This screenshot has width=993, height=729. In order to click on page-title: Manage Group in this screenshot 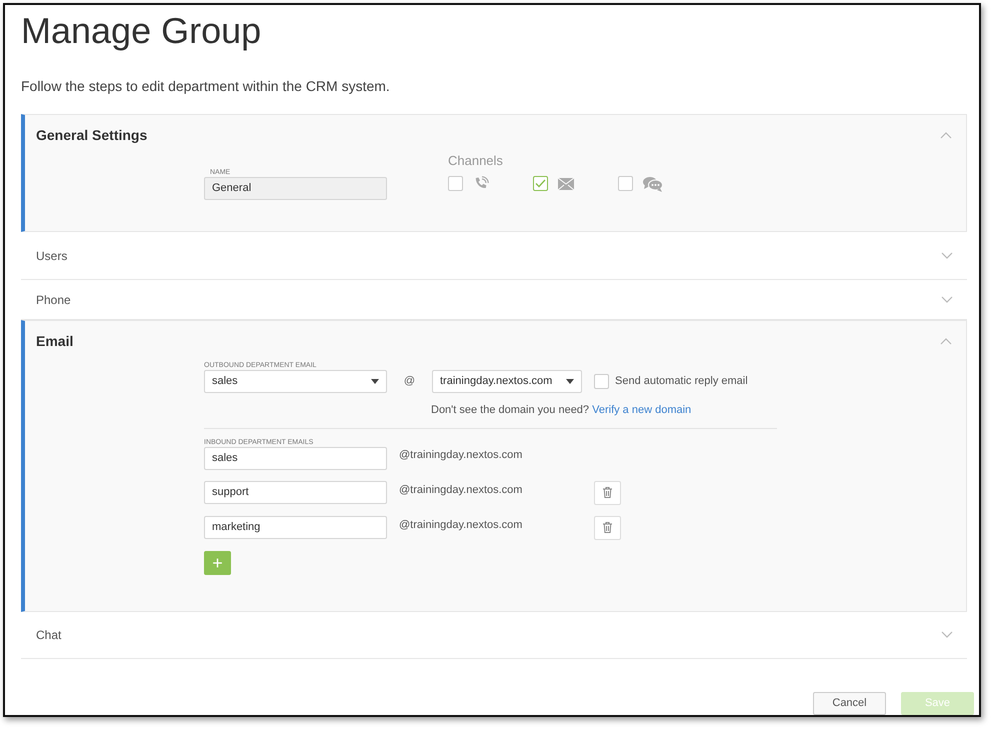, I will do `click(141, 31)`.